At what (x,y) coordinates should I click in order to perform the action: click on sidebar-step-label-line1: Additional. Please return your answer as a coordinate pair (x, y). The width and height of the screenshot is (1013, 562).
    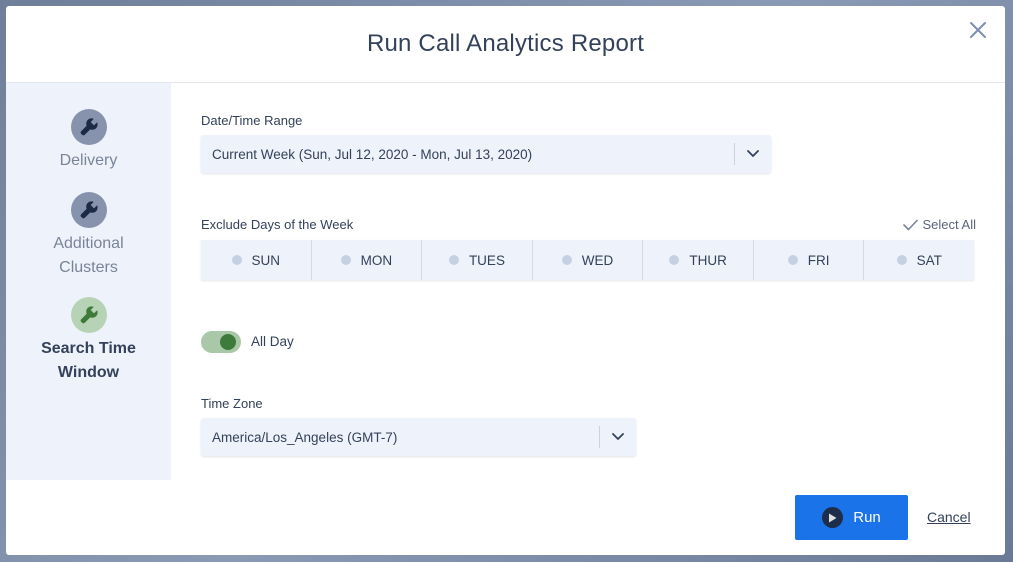
    Looking at the image, I should click on (88, 243).